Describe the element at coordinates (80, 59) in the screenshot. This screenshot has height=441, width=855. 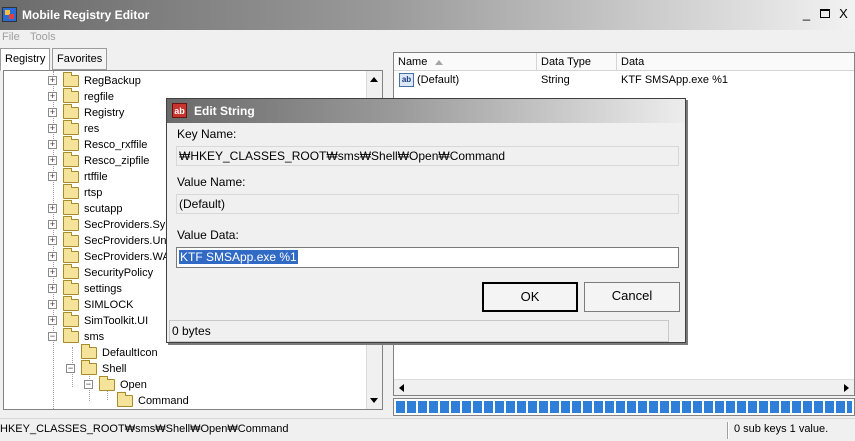
I see `tab-favorites: Favorites` at that location.